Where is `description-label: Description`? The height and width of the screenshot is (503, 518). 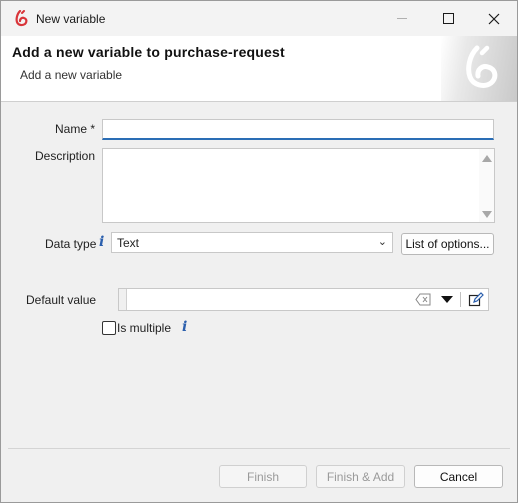
description-label: Description is located at coordinates (65, 156).